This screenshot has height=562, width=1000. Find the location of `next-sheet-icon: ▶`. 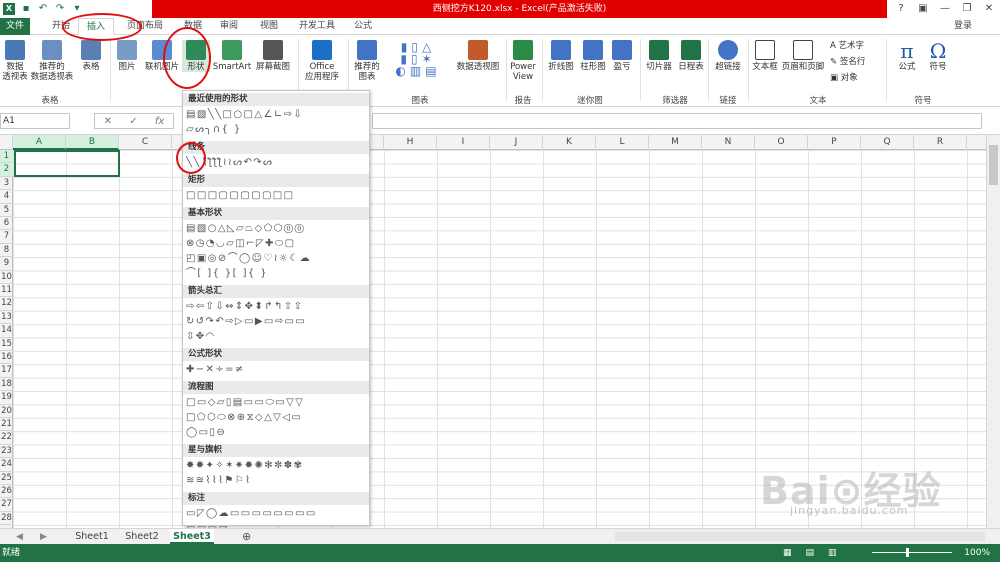

next-sheet-icon: ▶ is located at coordinates (43, 537).